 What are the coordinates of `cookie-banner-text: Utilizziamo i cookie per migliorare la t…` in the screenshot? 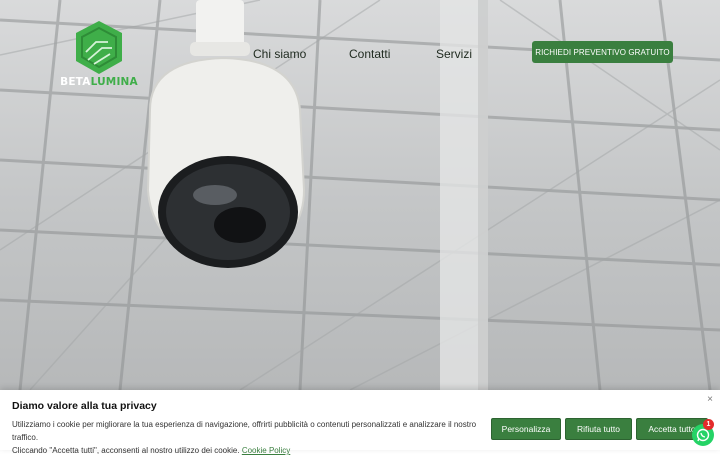 It's located at (247, 437).